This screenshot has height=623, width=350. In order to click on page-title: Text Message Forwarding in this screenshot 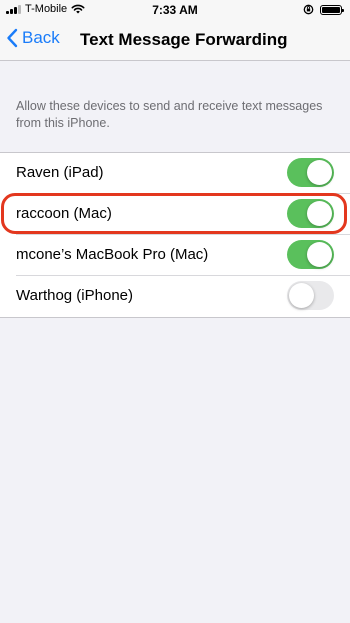, I will do `click(184, 39)`.